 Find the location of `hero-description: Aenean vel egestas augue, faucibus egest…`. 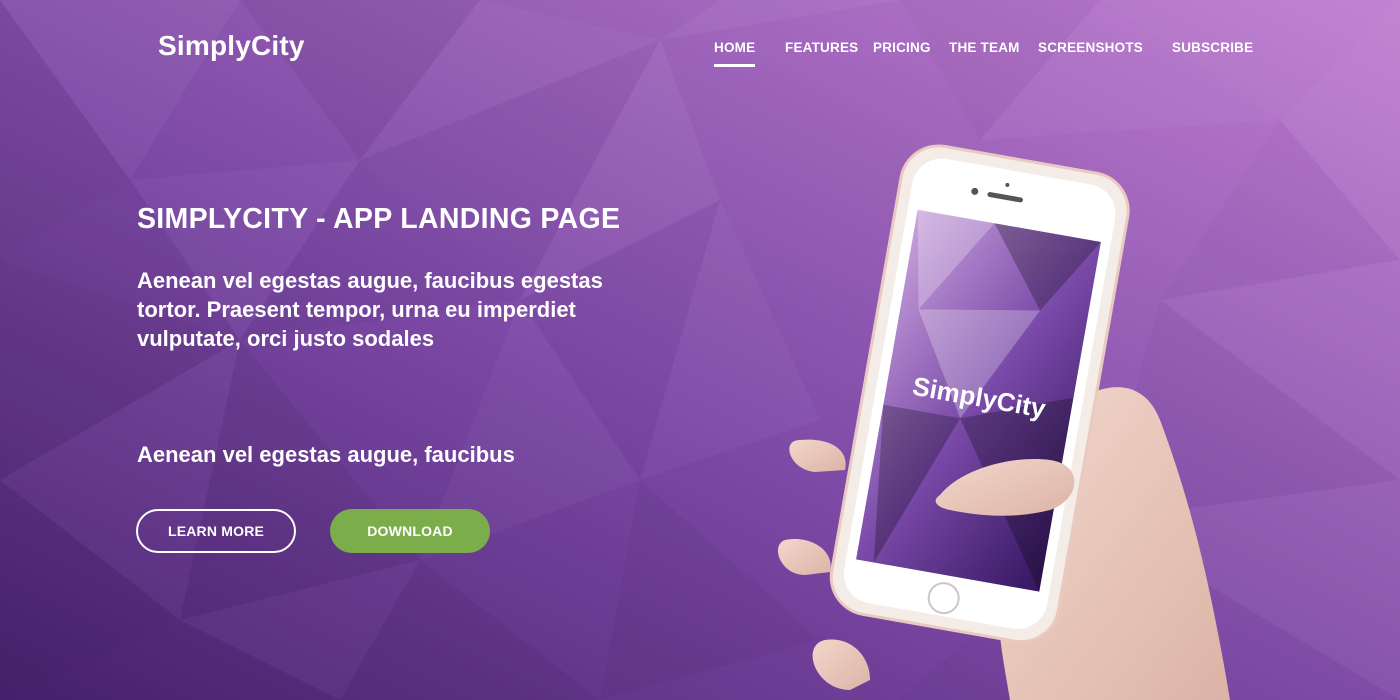

hero-description: Aenean vel egestas augue, faucibus egest… is located at coordinates (370, 309).